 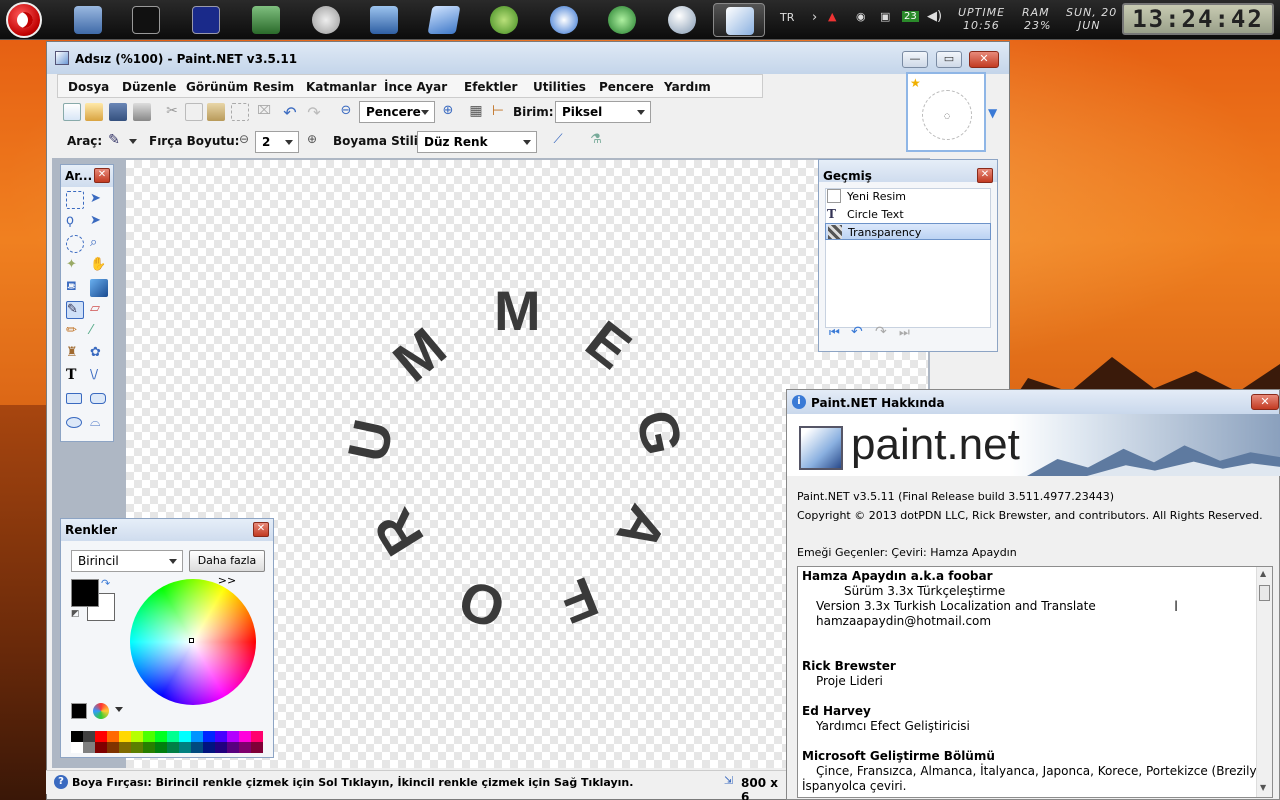 I want to click on line-curve-icon: \/, so click(x=99, y=376).